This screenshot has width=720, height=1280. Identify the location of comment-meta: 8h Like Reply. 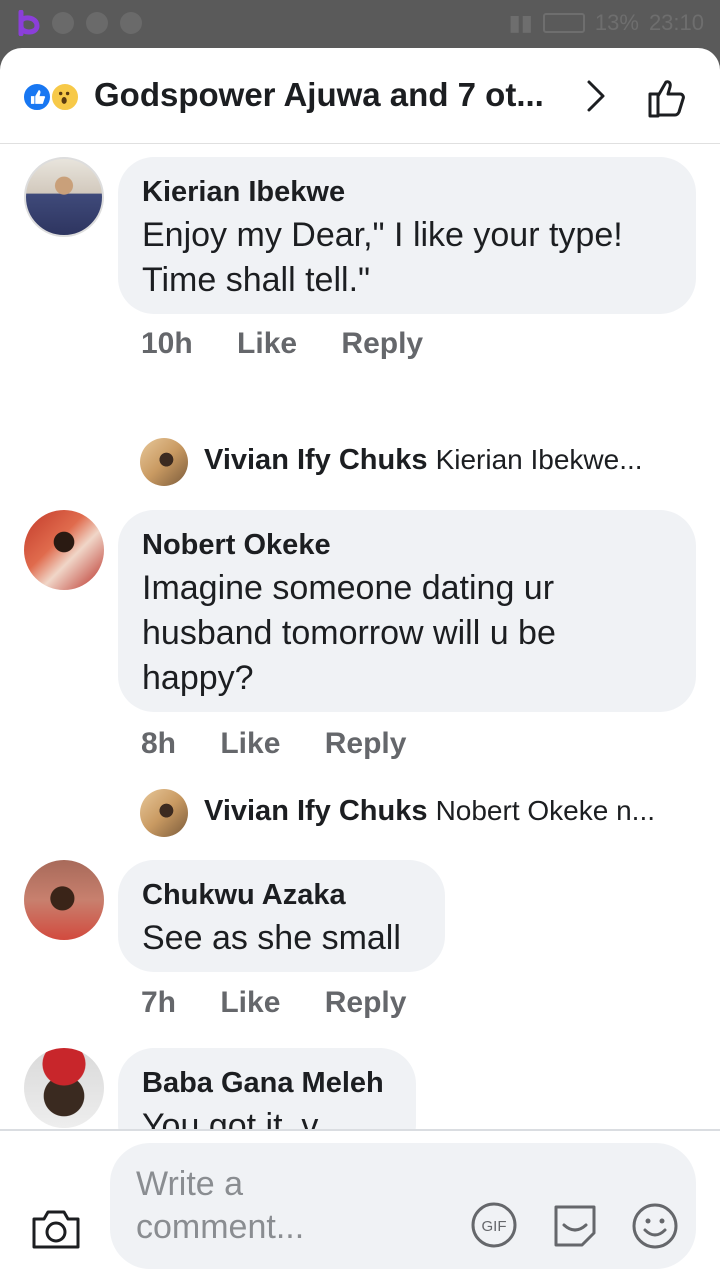
(273, 744).